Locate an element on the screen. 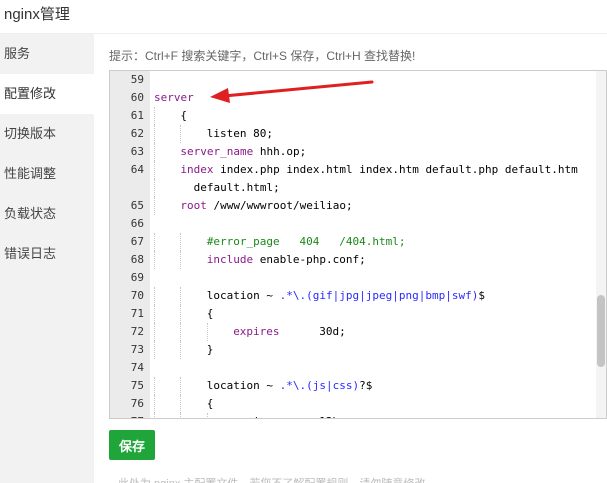 Image resolution: width=607 pixels, height=483 pixels. code-line: 67 #error_page 404 /404.html; is located at coordinates (358, 242).